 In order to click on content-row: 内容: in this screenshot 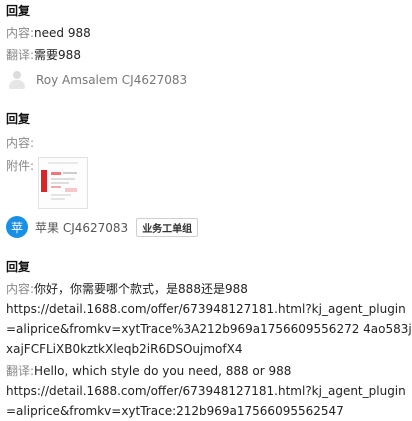, I will do `click(209, 143)`.